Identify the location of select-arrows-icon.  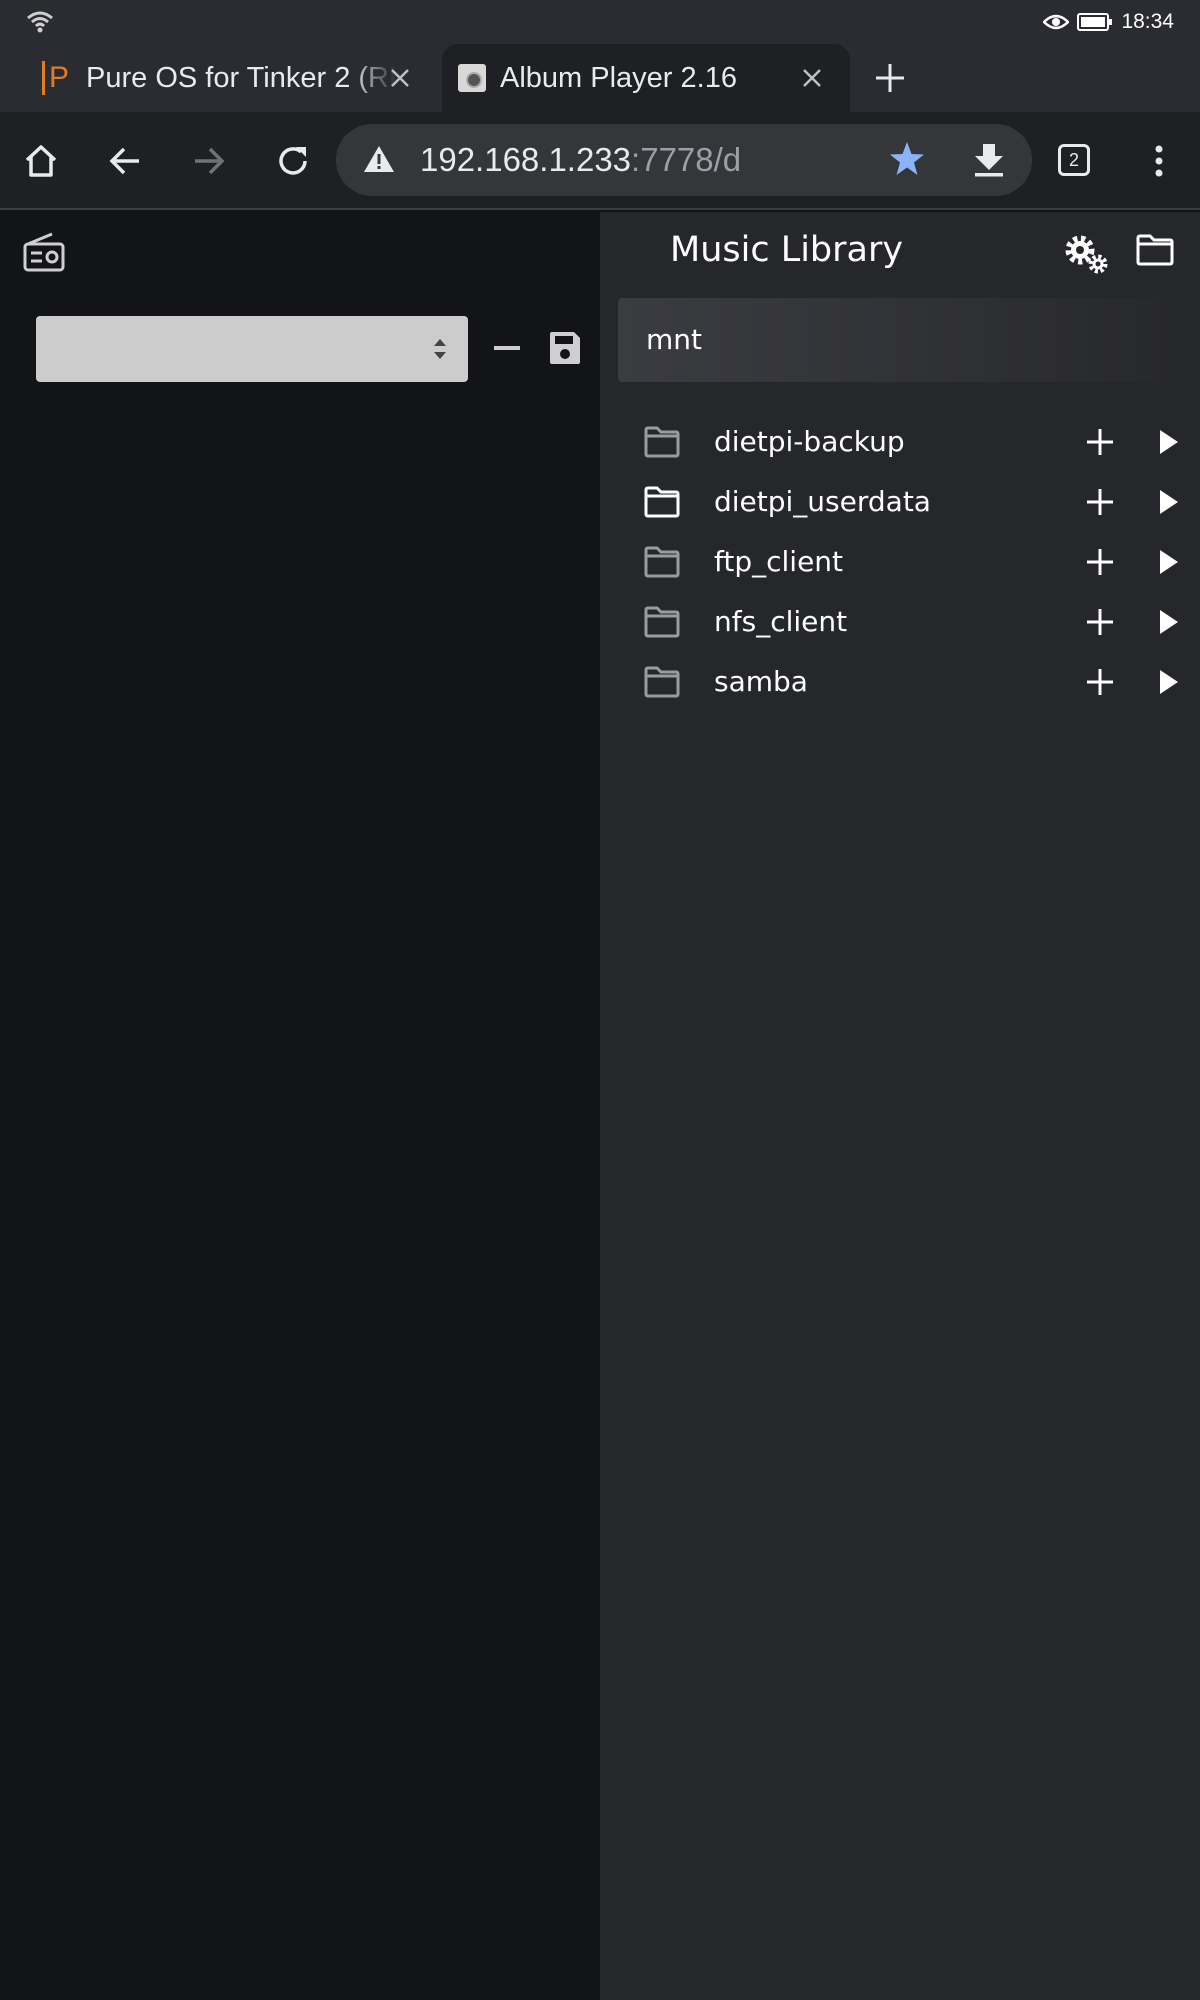
(440, 349).